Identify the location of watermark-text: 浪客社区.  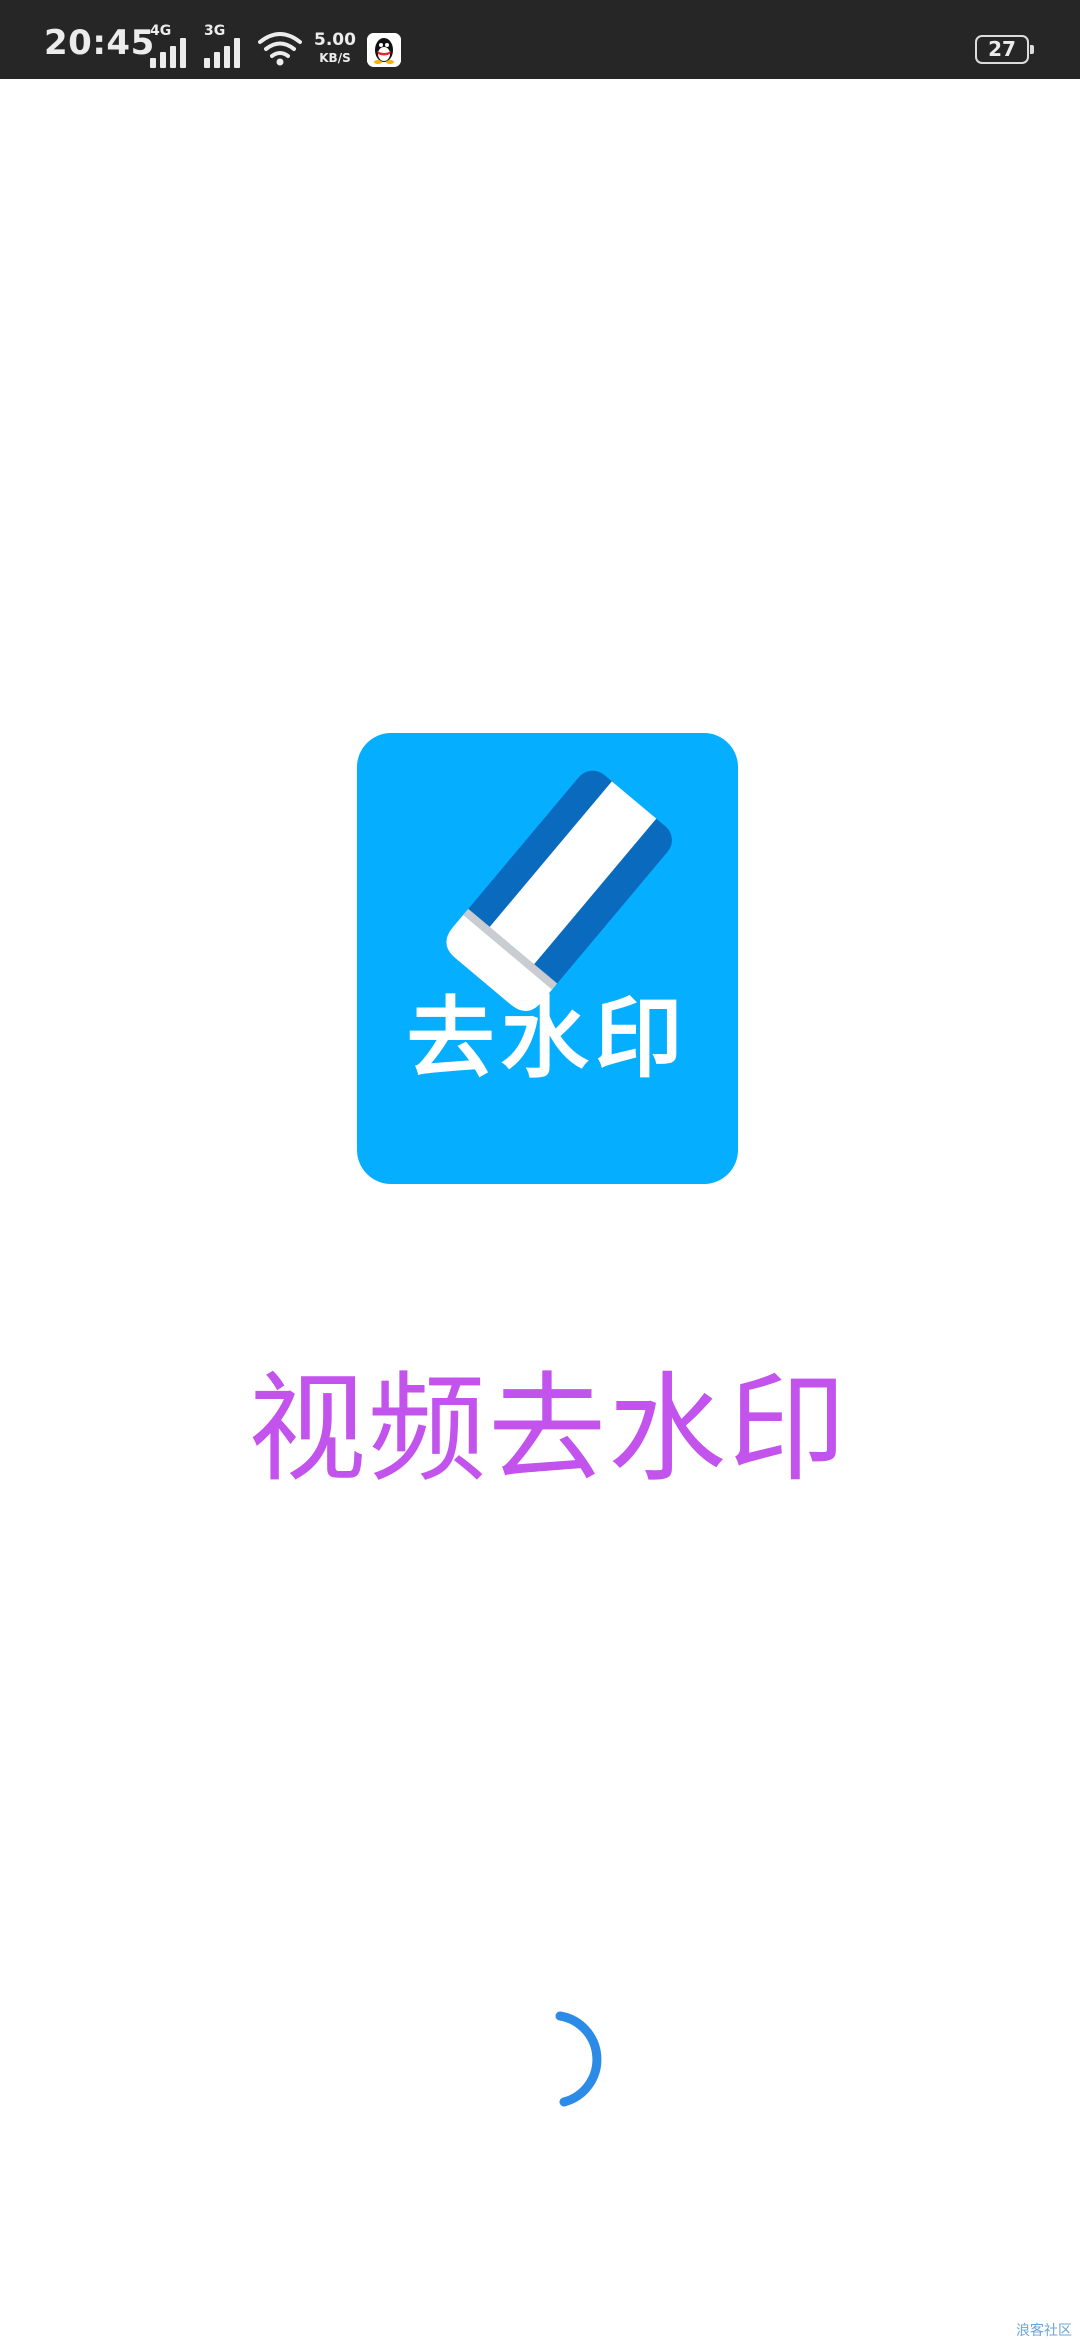
(1044, 2331).